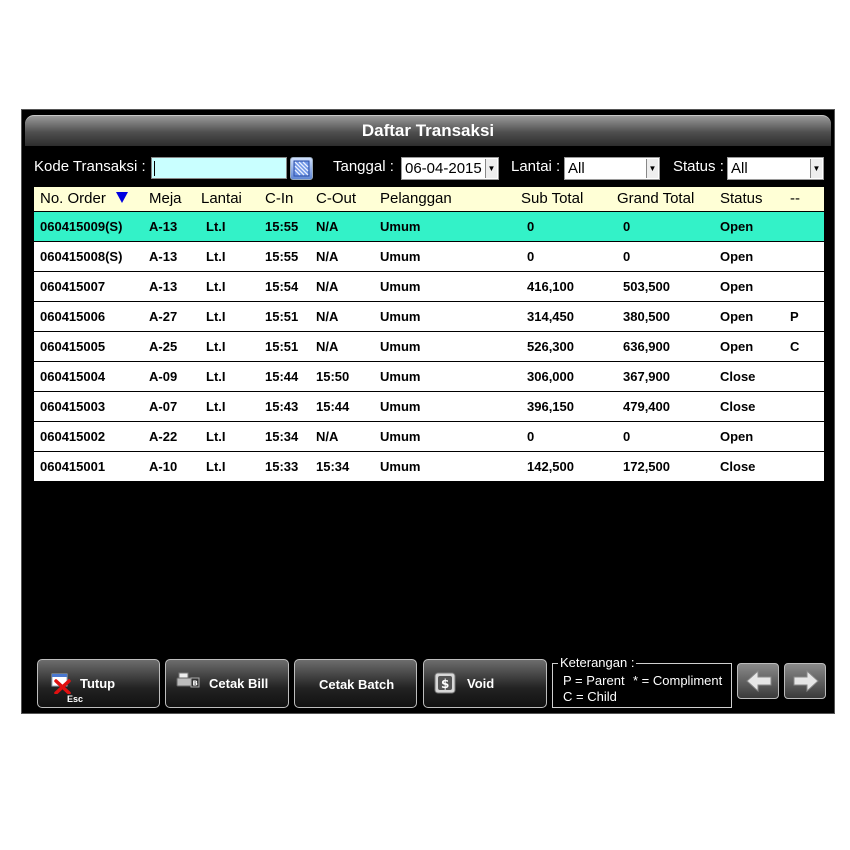  What do you see at coordinates (282, 406) in the screenshot?
I see `cell-c-in: 15:43` at bounding box center [282, 406].